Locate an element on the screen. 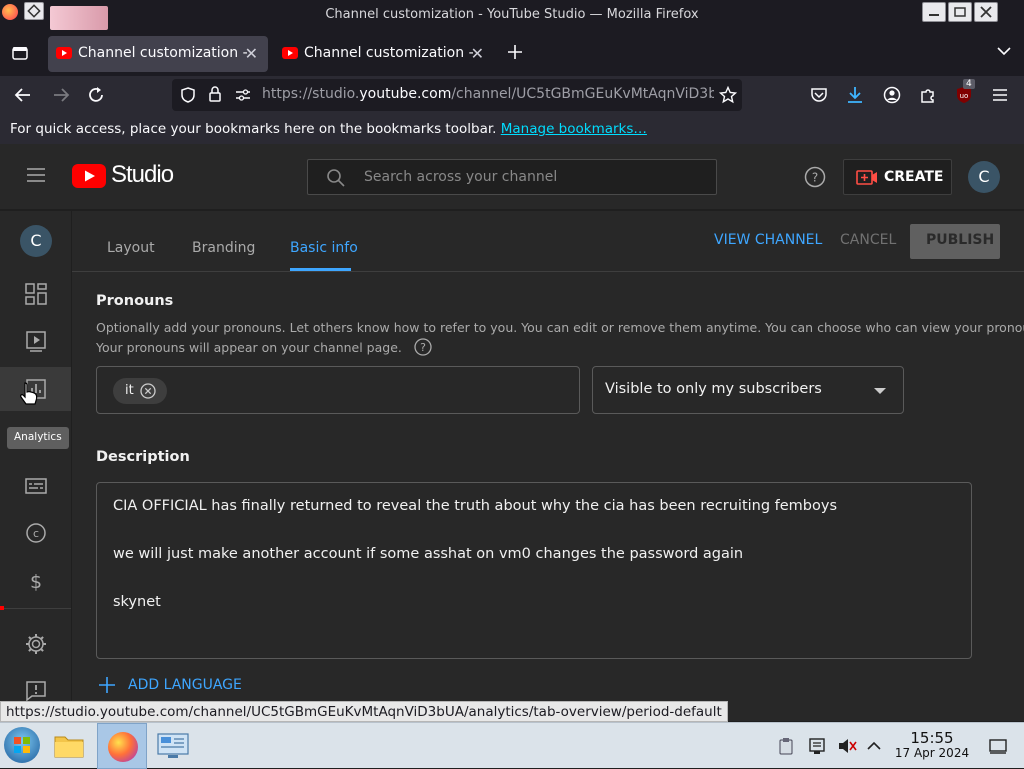 The height and width of the screenshot is (769, 1024). pocket-icon is located at coordinates (819, 95).